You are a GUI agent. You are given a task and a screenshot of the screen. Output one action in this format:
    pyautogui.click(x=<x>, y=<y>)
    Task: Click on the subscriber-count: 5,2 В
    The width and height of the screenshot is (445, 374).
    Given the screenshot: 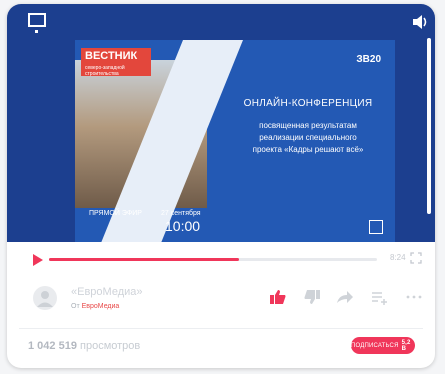 What is the action you would take?
    pyautogui.click(x=406, y=345)
    